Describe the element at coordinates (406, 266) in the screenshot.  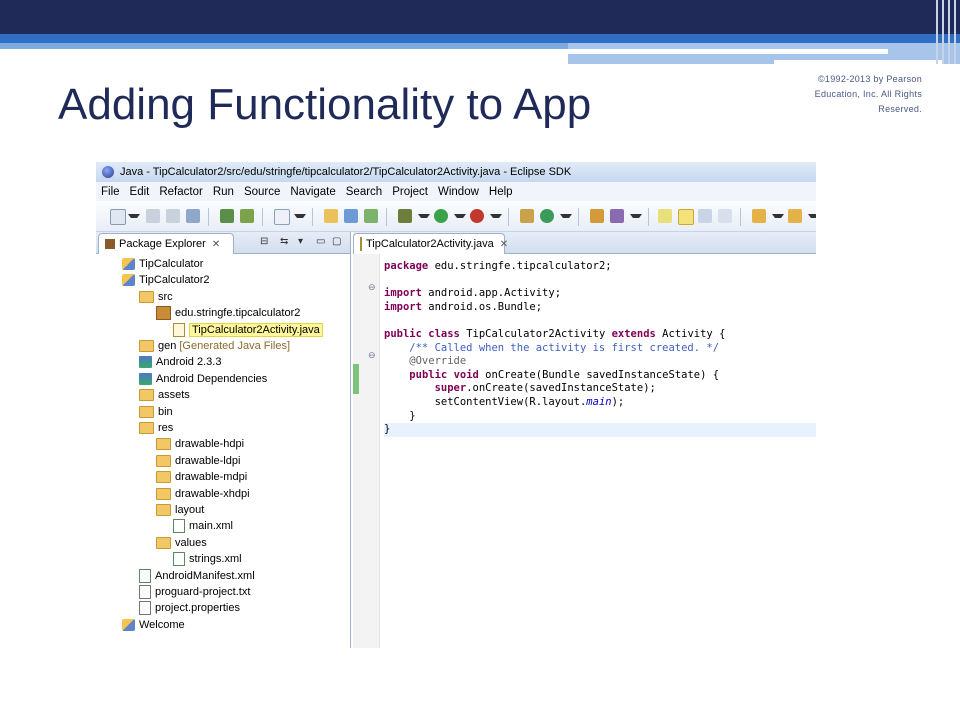
I see `code-token: package` at that location.